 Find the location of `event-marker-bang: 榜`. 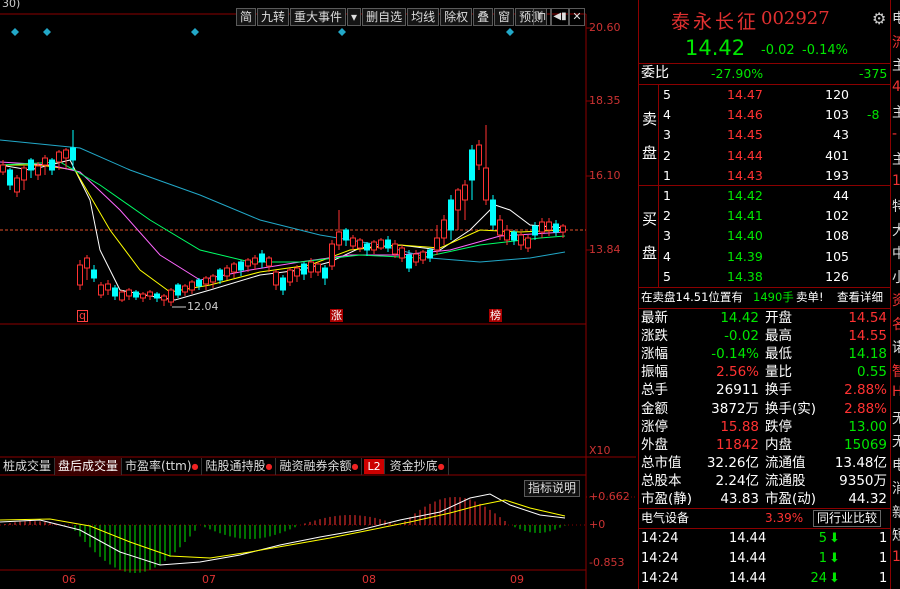

event-marker-bang: 榜 is located at coordinates (495, 315).